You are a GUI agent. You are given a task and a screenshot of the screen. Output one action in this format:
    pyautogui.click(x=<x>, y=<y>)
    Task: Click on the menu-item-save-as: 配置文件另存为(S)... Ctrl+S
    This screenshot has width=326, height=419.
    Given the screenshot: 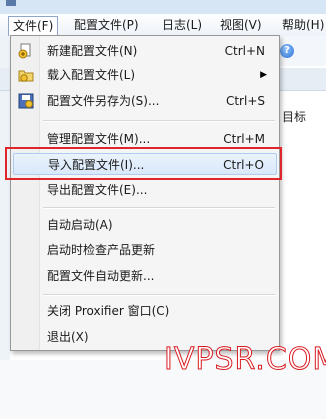 What is the action you would take?
    pyautogui.click(x=145, y=101)
    